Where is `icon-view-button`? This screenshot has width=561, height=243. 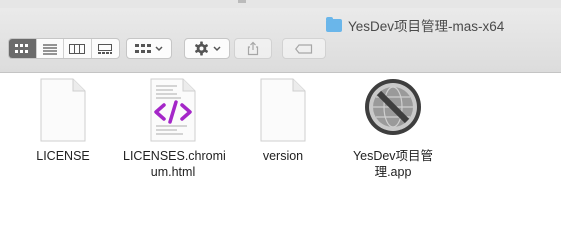 icon-view-button is located at coordinates (23, 48).